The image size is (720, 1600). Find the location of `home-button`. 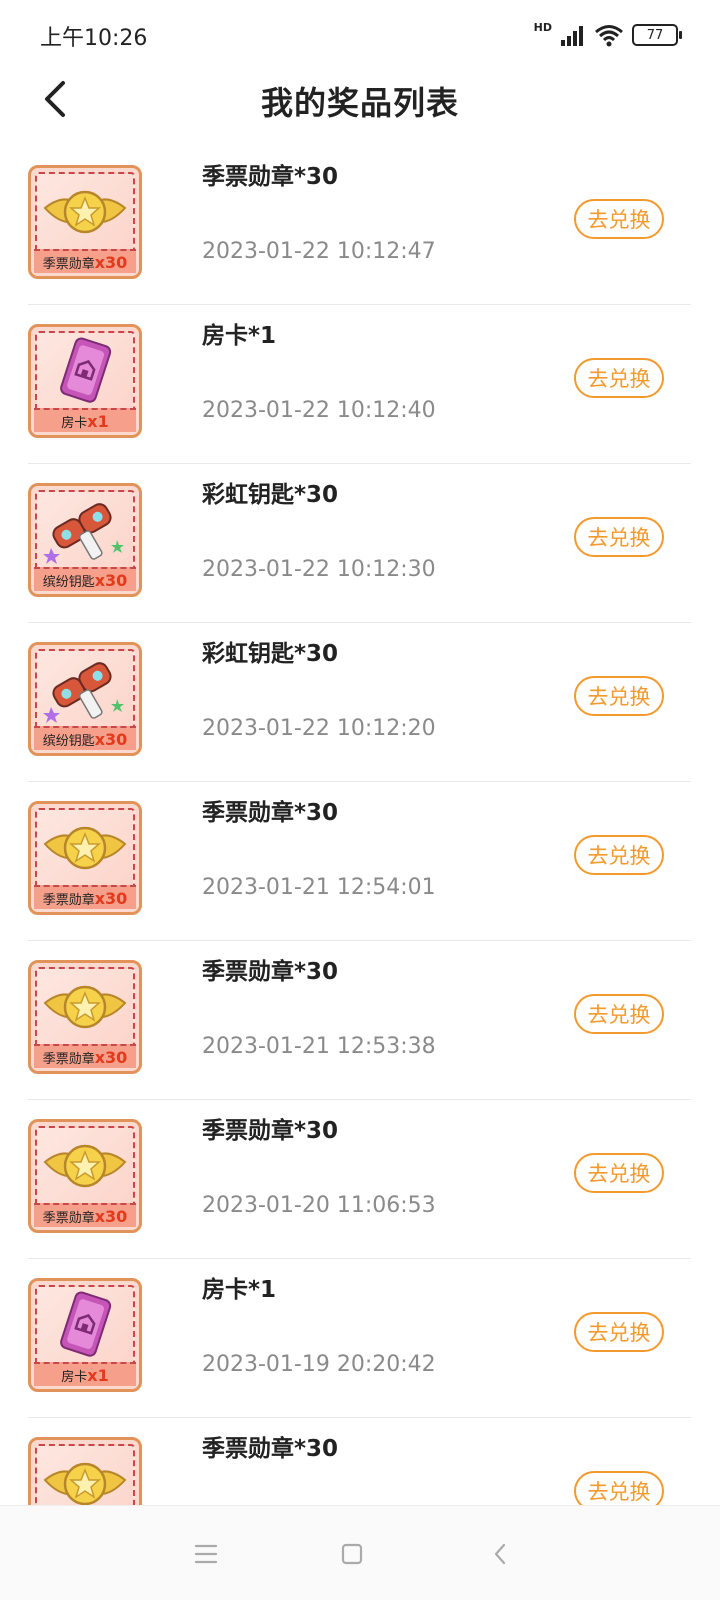

home-button is located at coordinates (352, 1554).